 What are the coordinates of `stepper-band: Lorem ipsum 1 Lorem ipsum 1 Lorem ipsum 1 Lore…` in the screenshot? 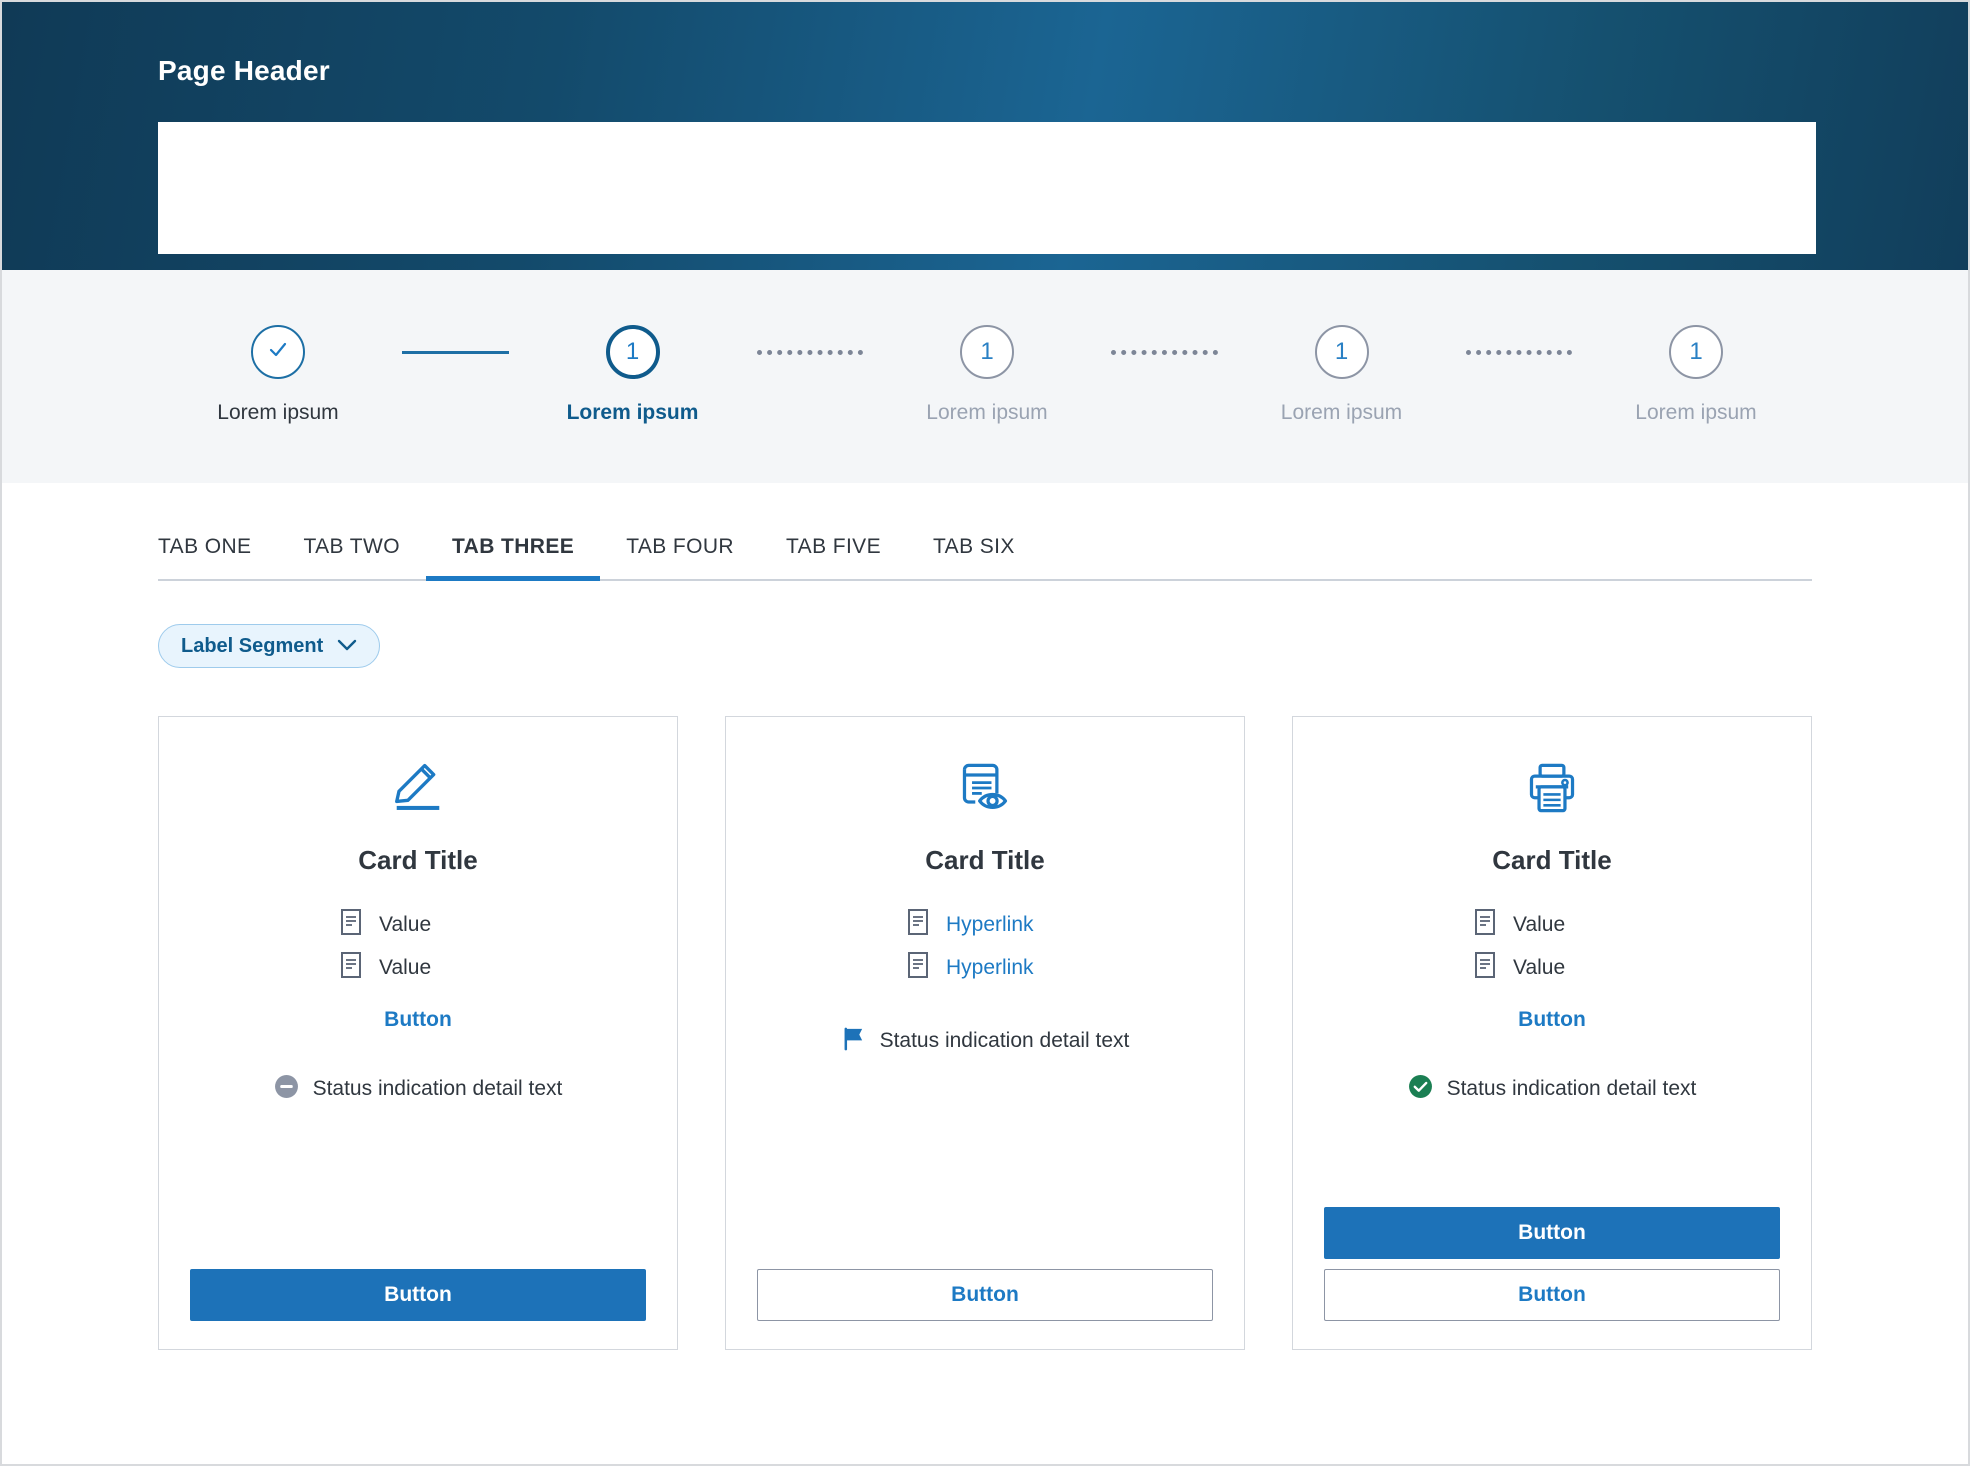 It's located at (985, 376).